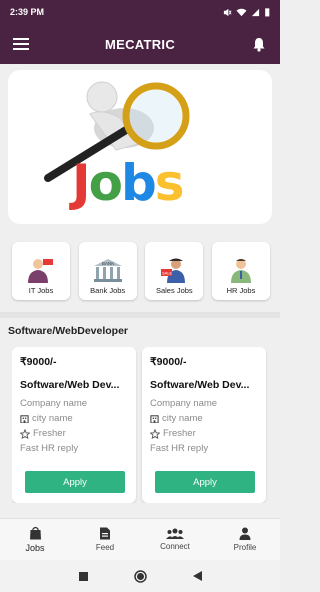 This screenshot has height=592, width=320. Describe the element at coordinates (175, 539) in the screenshot. I see `nav-item-connect: Connect` at that location.